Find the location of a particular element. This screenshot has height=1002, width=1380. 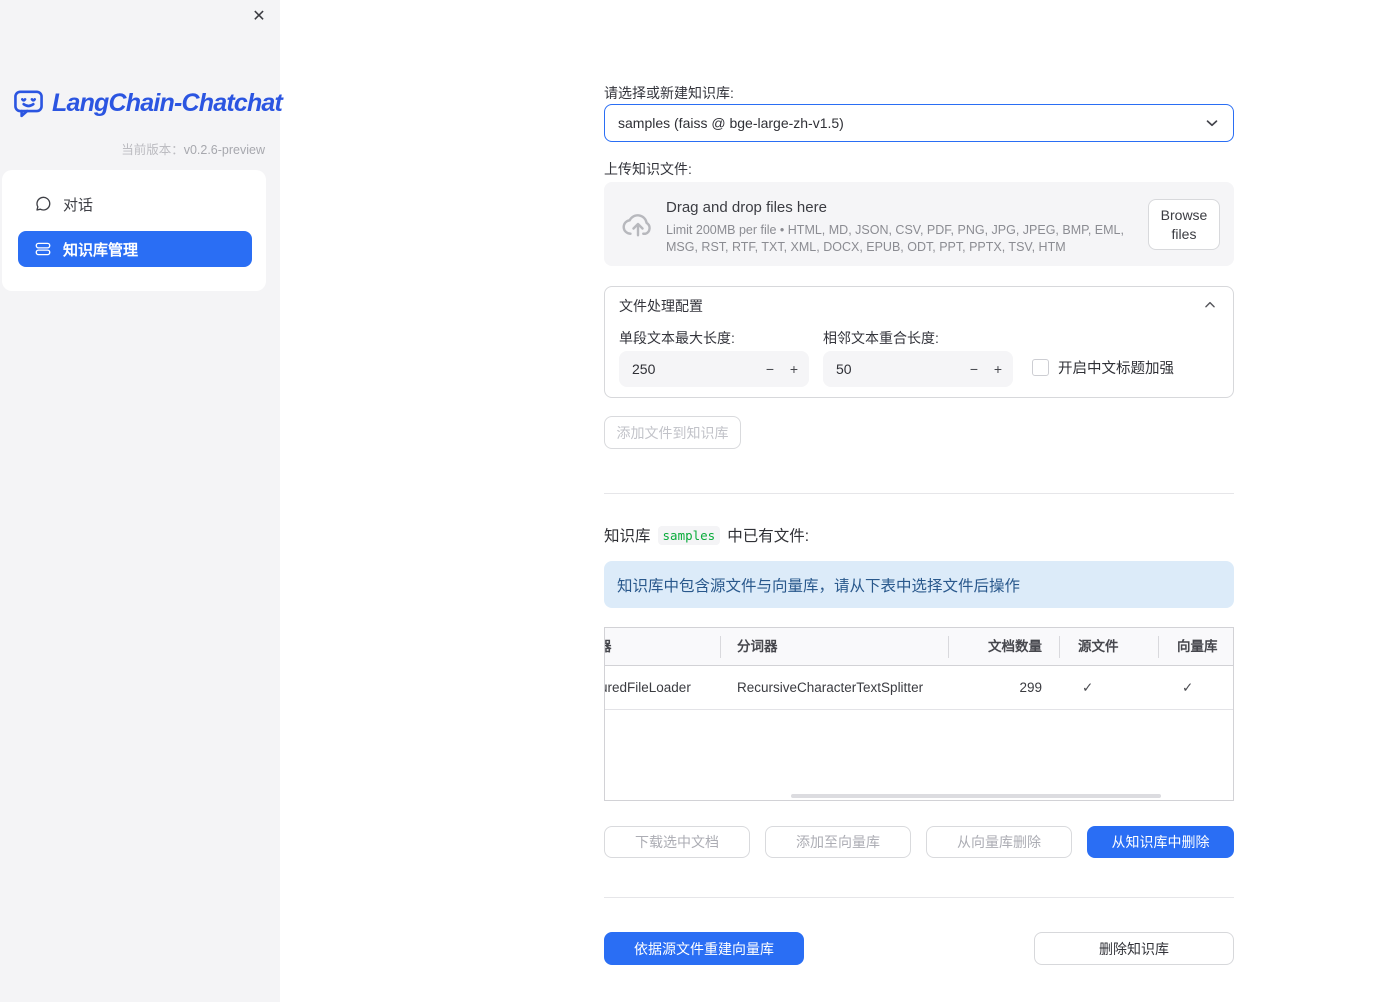

kb-heading-suffix: 中已有文件: is located at coordinates (768, 536).